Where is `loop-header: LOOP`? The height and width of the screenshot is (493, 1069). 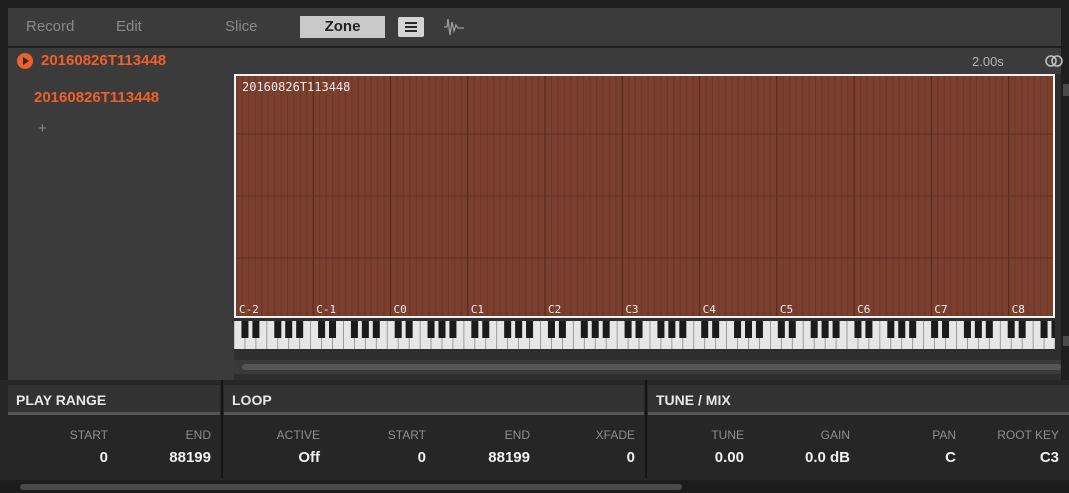
loop-header: LOOP is located at coordinates (434, 400).